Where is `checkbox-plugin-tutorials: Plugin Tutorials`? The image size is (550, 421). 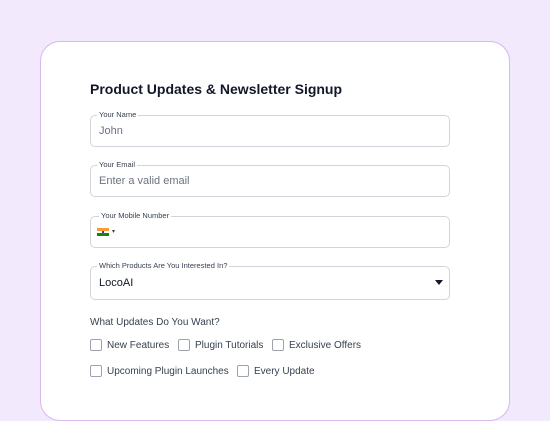
checkbox-plugin-tutorials: Plugin Tutorials is located at coordinates (220, 345).